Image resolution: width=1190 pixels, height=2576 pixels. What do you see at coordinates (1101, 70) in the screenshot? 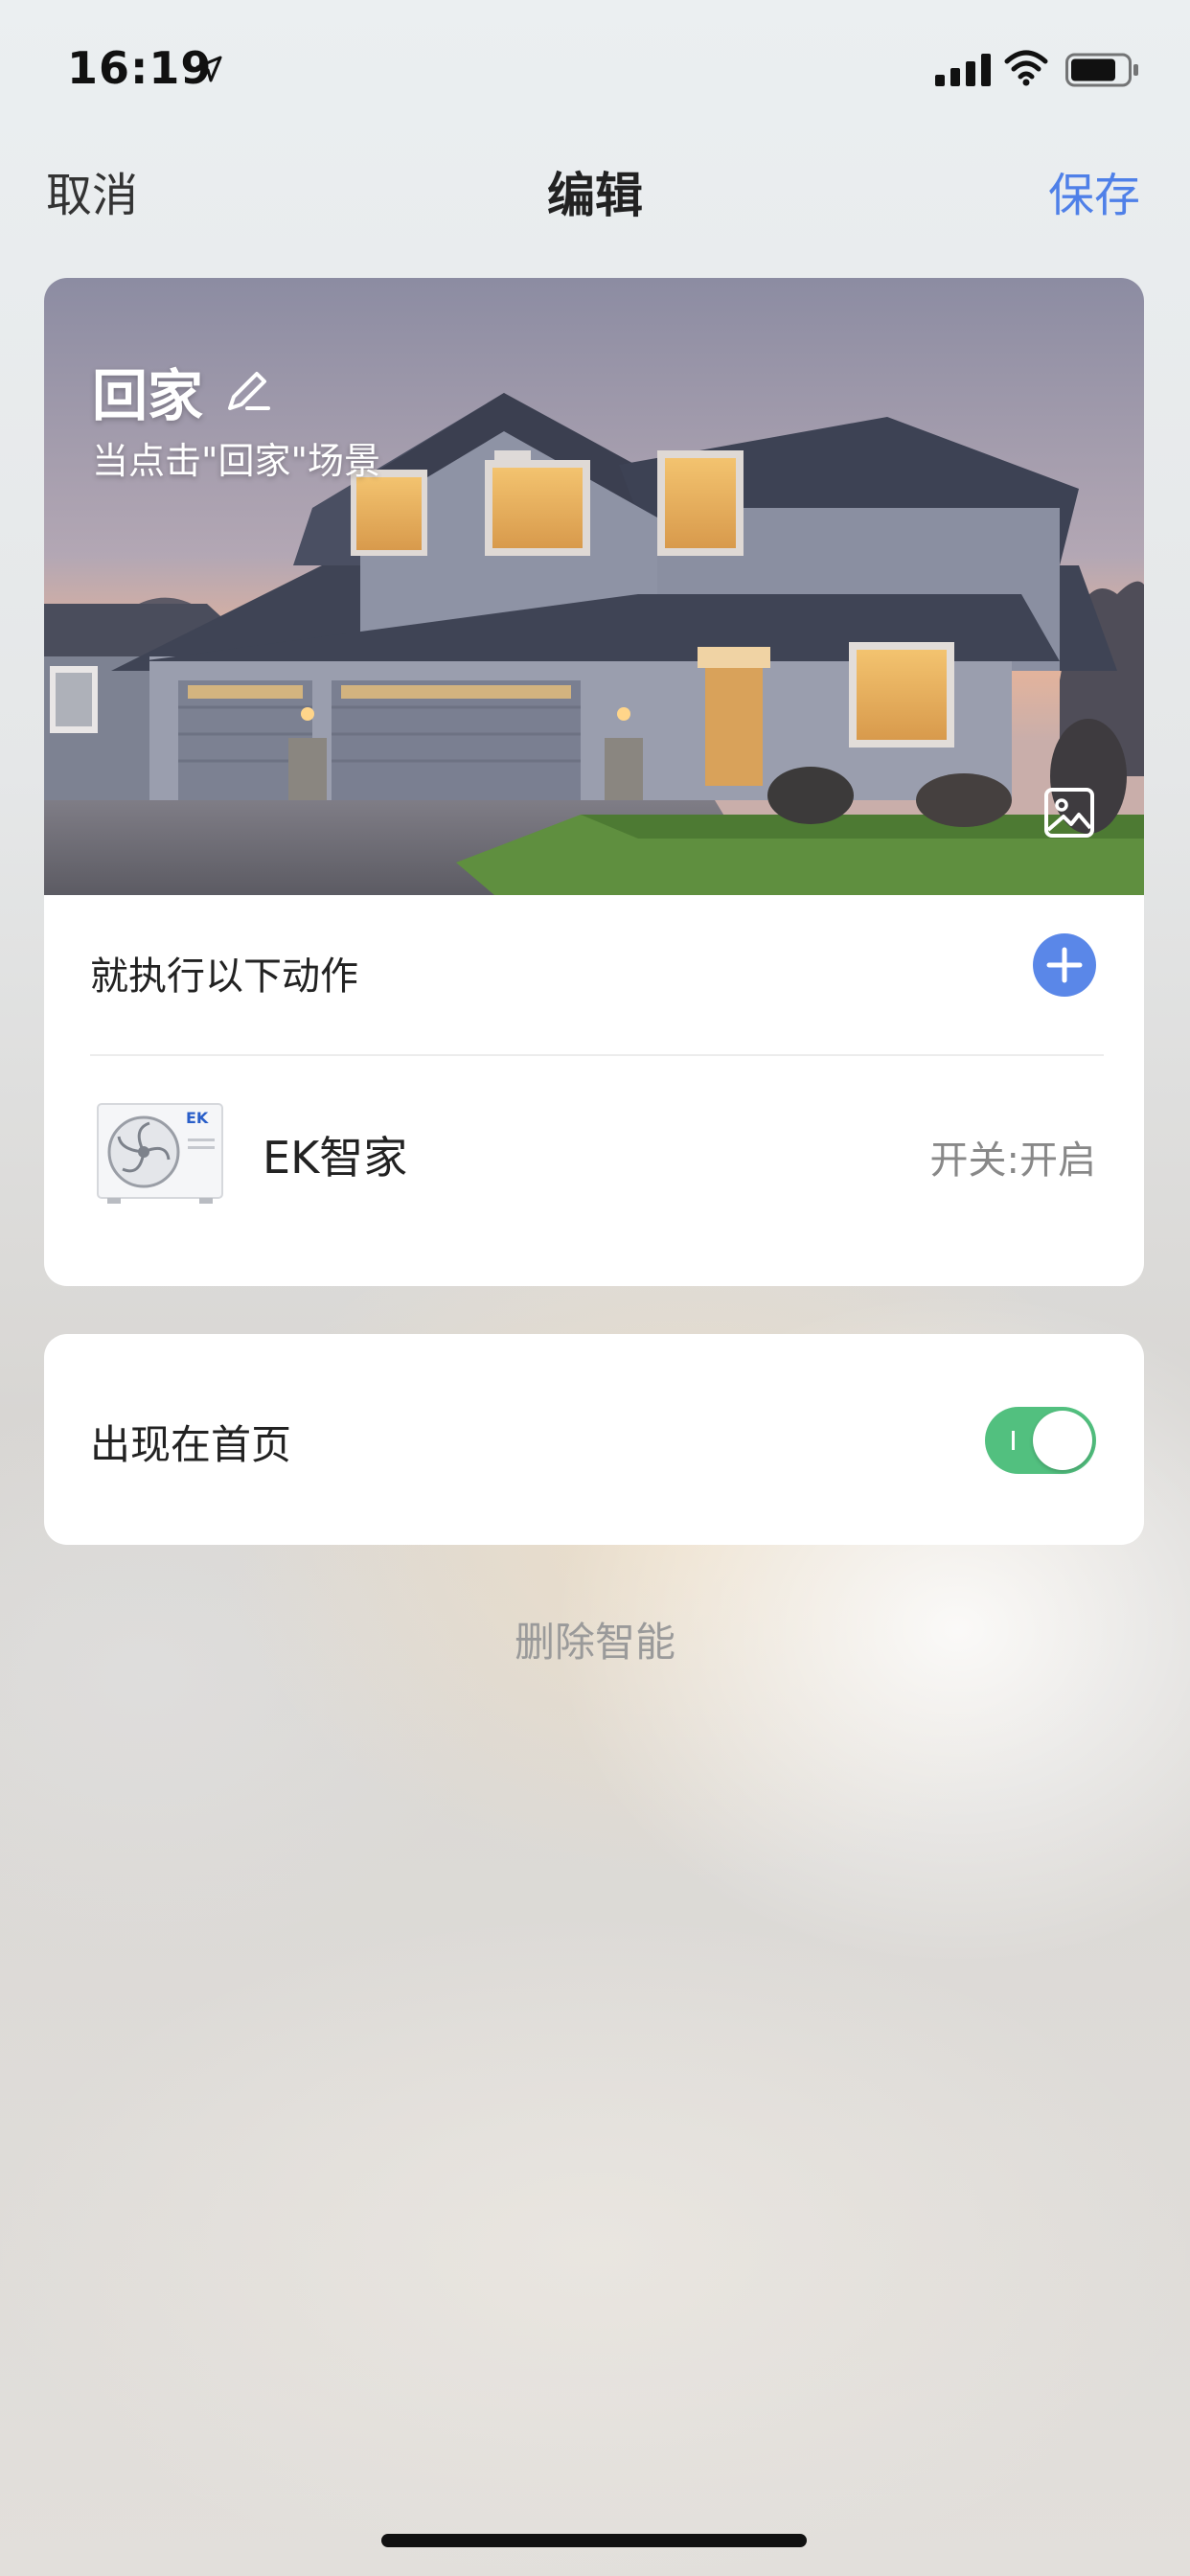
I see `battery-icon` at bounding box center [1101, 70].